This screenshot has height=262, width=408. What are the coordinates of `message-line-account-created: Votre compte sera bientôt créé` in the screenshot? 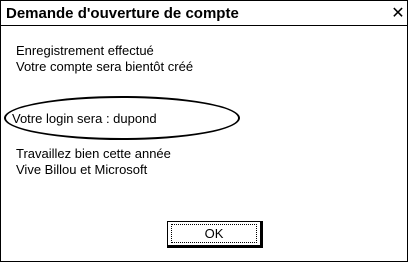 It's located at (105, 66).